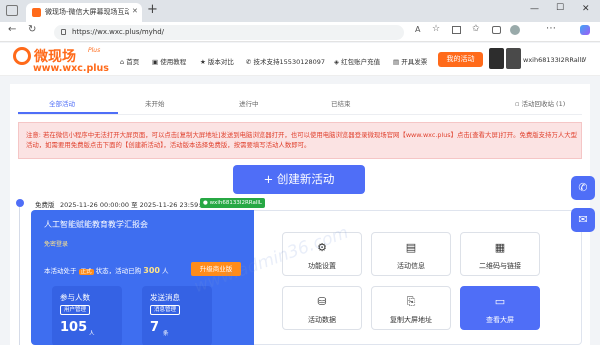 The width and height of the screenshot is (600, 345). I want to click on capacity-value: 300, so click(151, 270).